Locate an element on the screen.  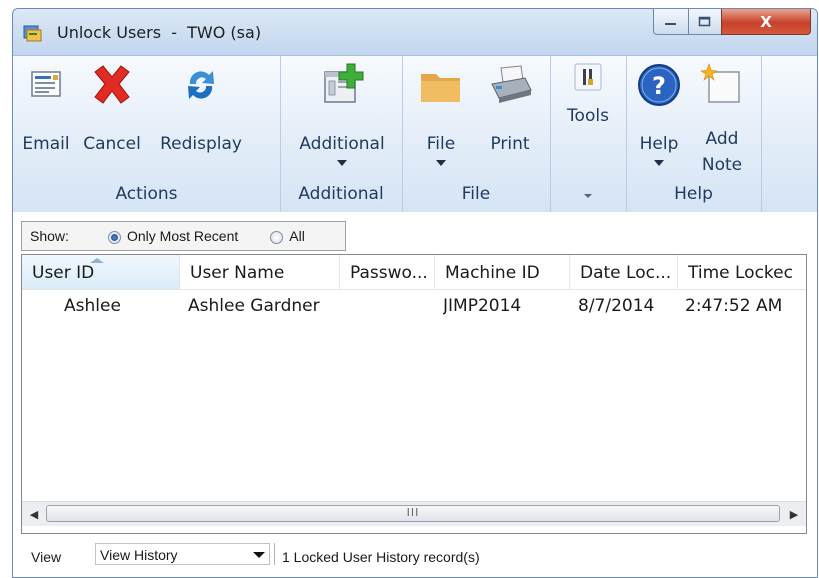
view-select: View History is located at coordinates (182, 554).